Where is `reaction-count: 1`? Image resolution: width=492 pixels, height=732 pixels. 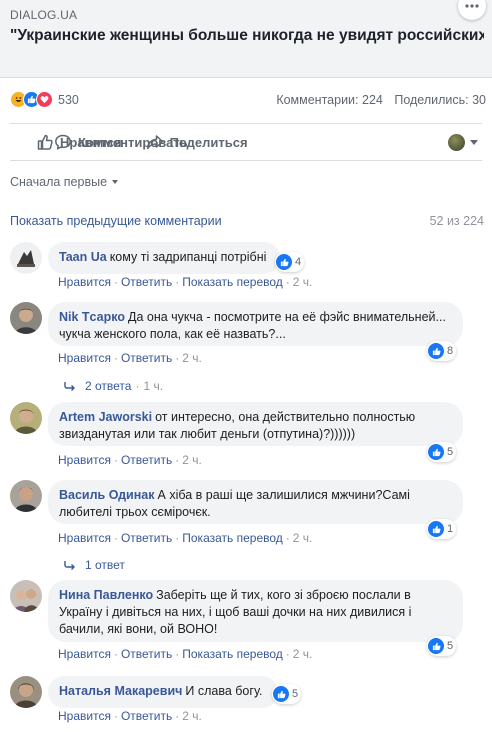 reaction-count: 1 is located at coordinates (450, 529).